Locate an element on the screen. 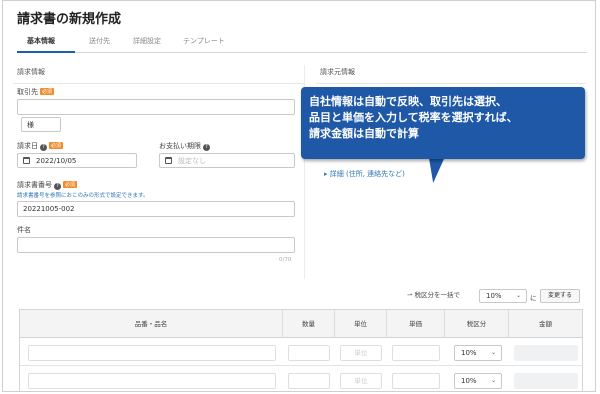 Image resolution: width=600 pixels, height=394 pixels. client-label: 取引先 必須 is located at coordinates (36, 92).